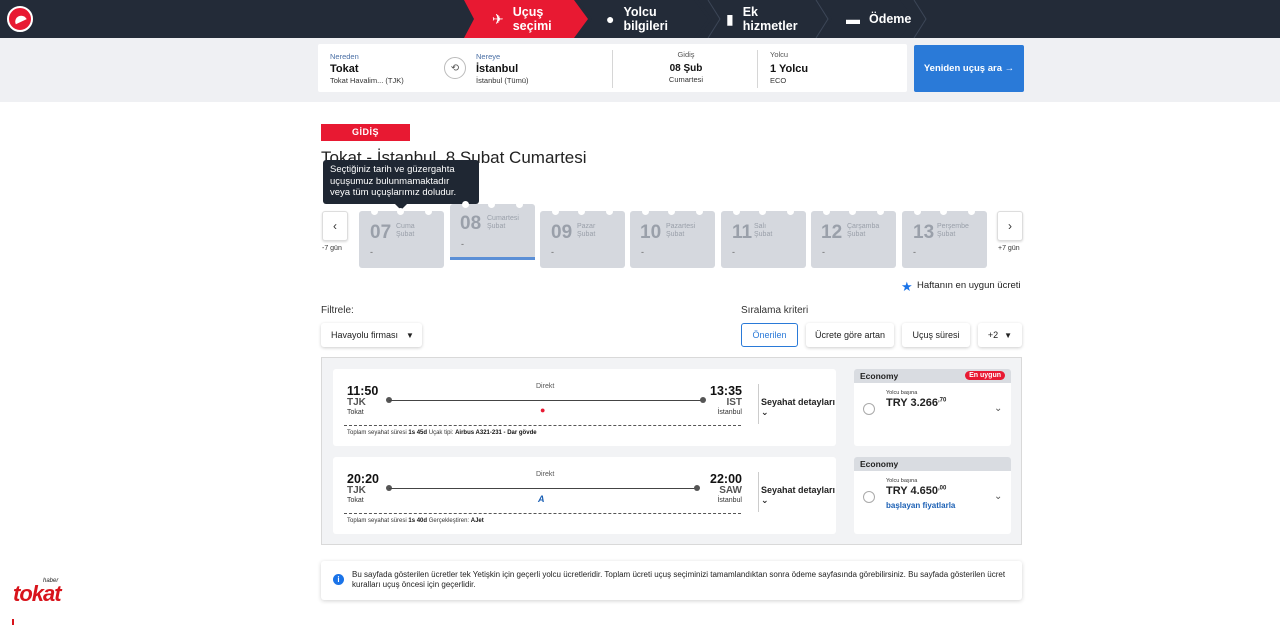  Describe the element at coordinates (686, 67) in the screenshot. I see `date-field: Gidiş 08 Şub Cumartesi` at that location.